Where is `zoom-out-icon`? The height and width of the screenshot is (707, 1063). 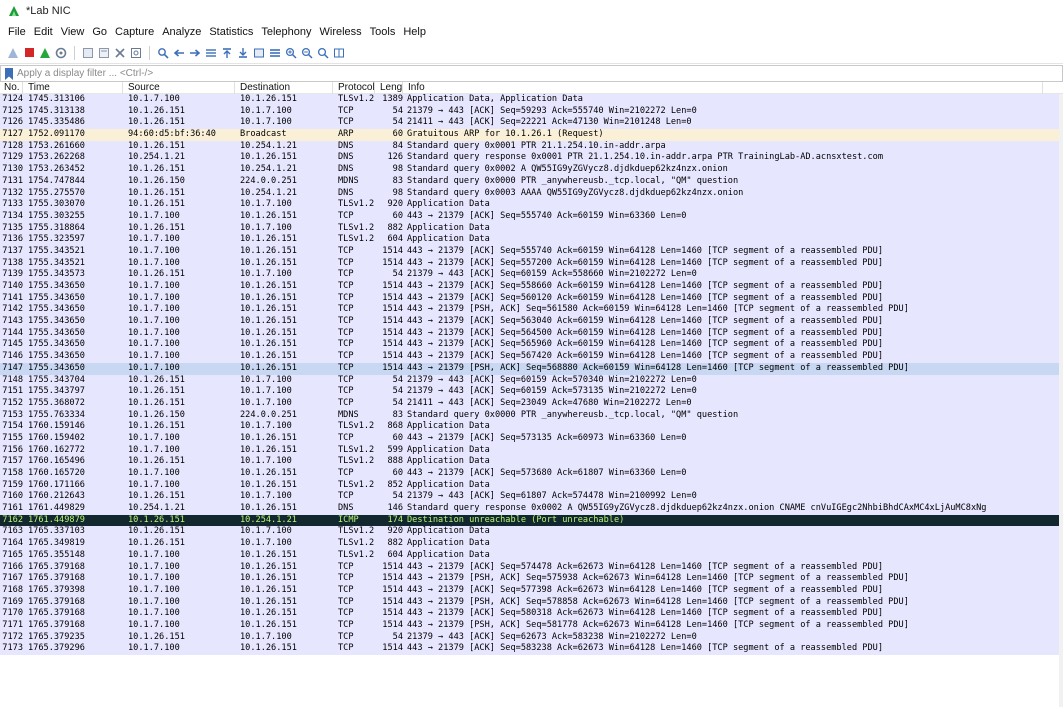
zoom-out-icon is located at coordinates (307, 53).